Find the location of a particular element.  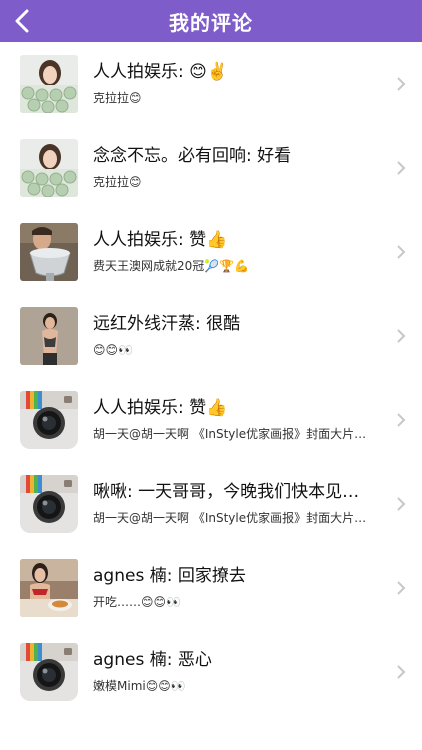

page-title: 我的评论 is located at coordinates (211, 22).